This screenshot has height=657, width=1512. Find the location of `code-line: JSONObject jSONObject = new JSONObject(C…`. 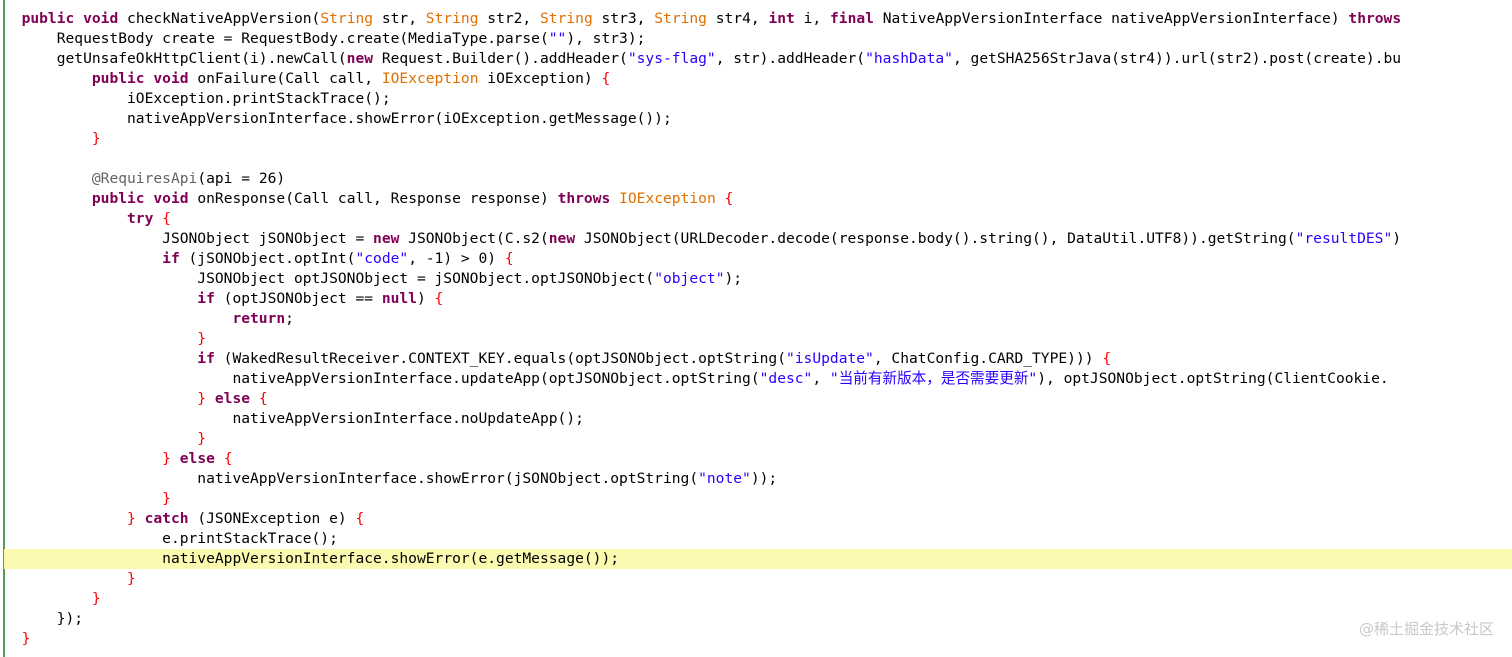

code-line: JSONObject jSONObject = new JSONObject(C… is located at coordinates (758, 239).